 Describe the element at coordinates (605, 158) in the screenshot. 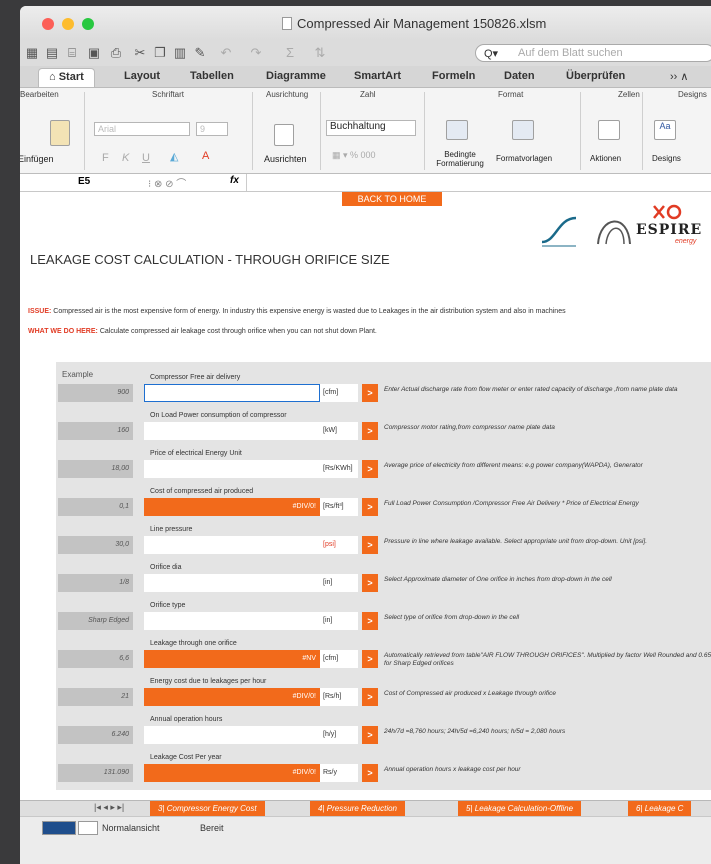

I see `aktionen-button: Aktionen` at that location.